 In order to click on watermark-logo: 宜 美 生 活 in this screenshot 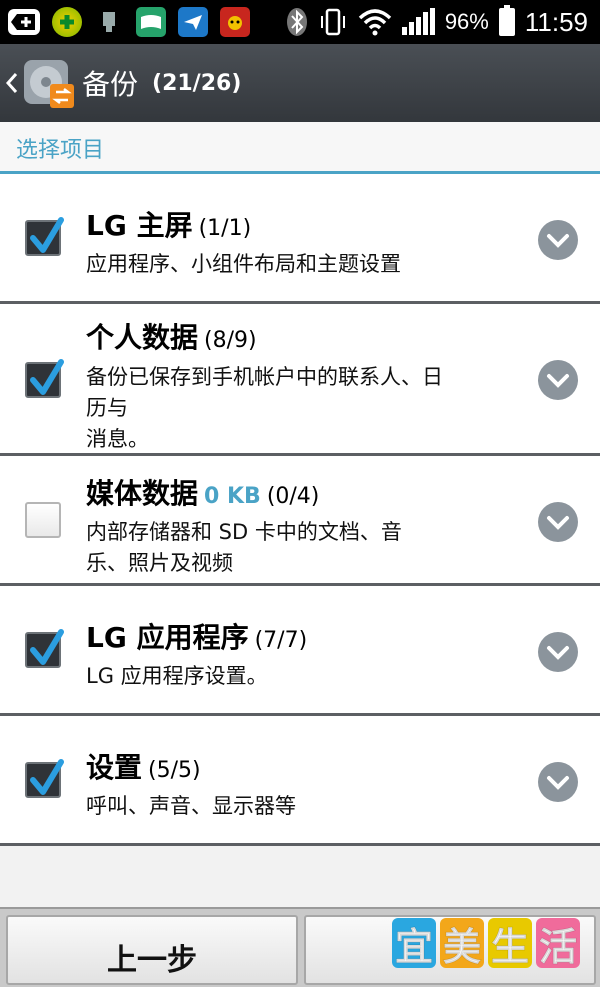, I will do `click(486, 943)`.